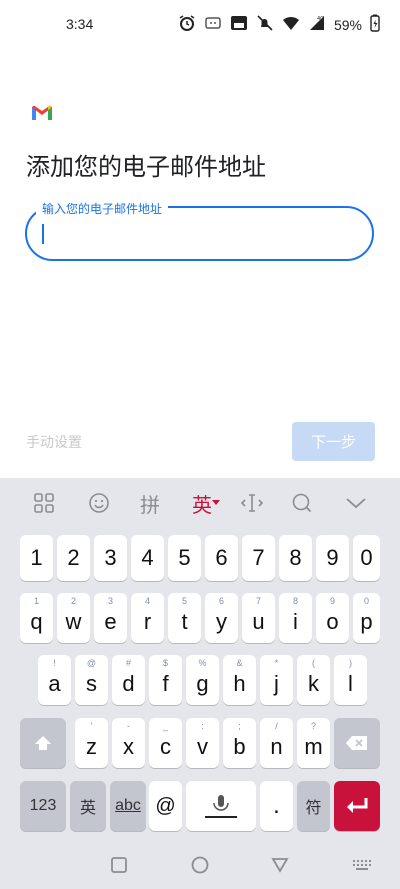 The width and height of the screenshot is (400, 889). I want to click on key: 8, so click(295, 558).